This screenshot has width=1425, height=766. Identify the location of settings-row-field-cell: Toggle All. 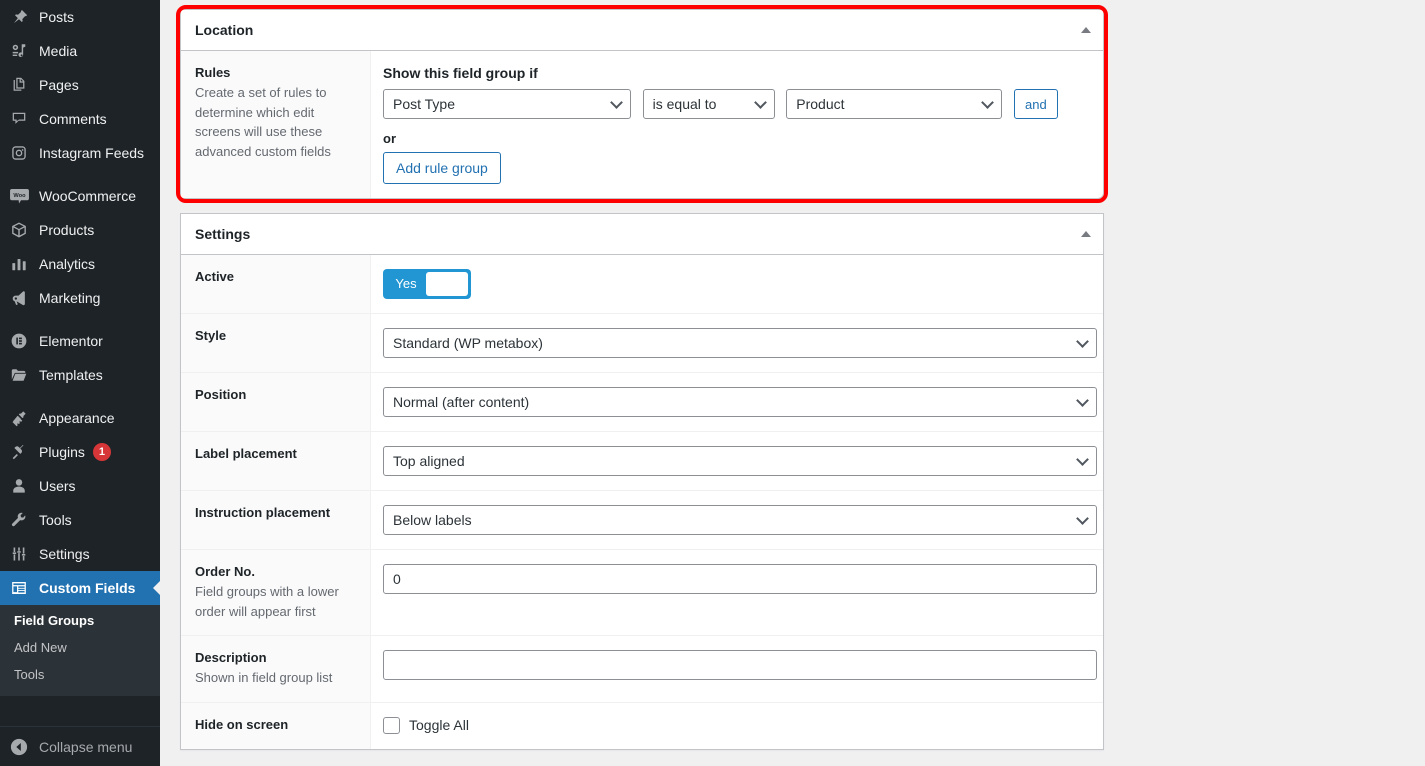
(737, 726).